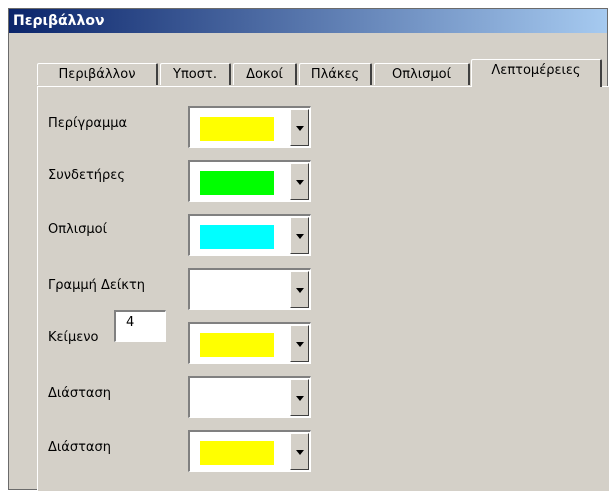  I want to click on outline-color-combo, so click(249, 127).